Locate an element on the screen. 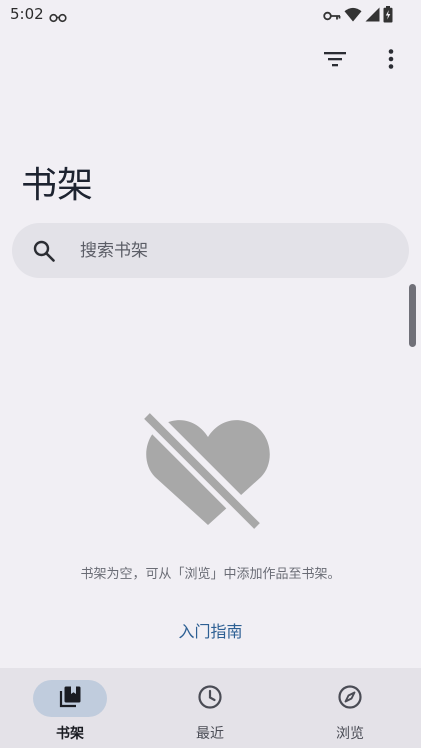 The image size is (421, 748). filter-button is located at coordinates (335, 61).